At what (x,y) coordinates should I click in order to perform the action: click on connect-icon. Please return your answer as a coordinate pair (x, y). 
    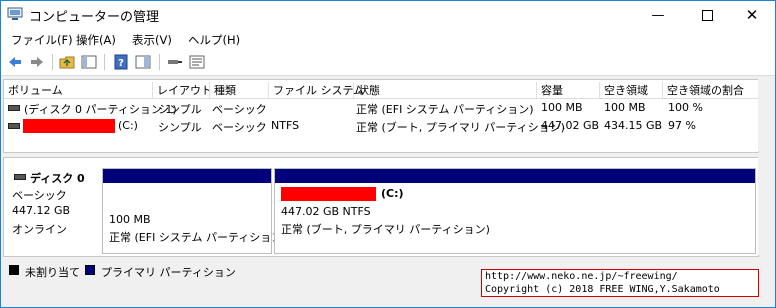
    Looking at the image, I should click on (175, 62).